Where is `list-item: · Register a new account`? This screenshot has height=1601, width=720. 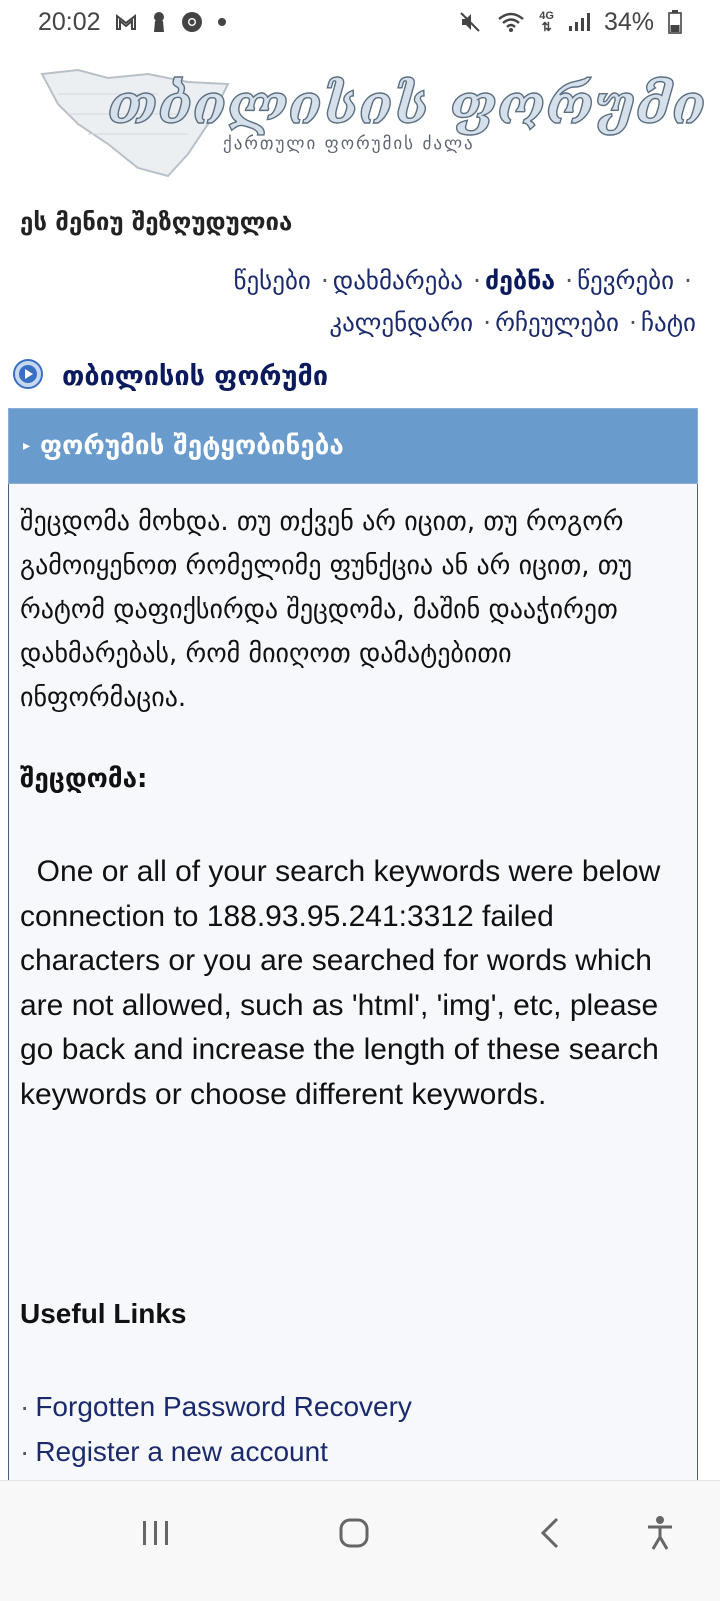
list-item: · Register a new account is located at coordinates (216, 1451).